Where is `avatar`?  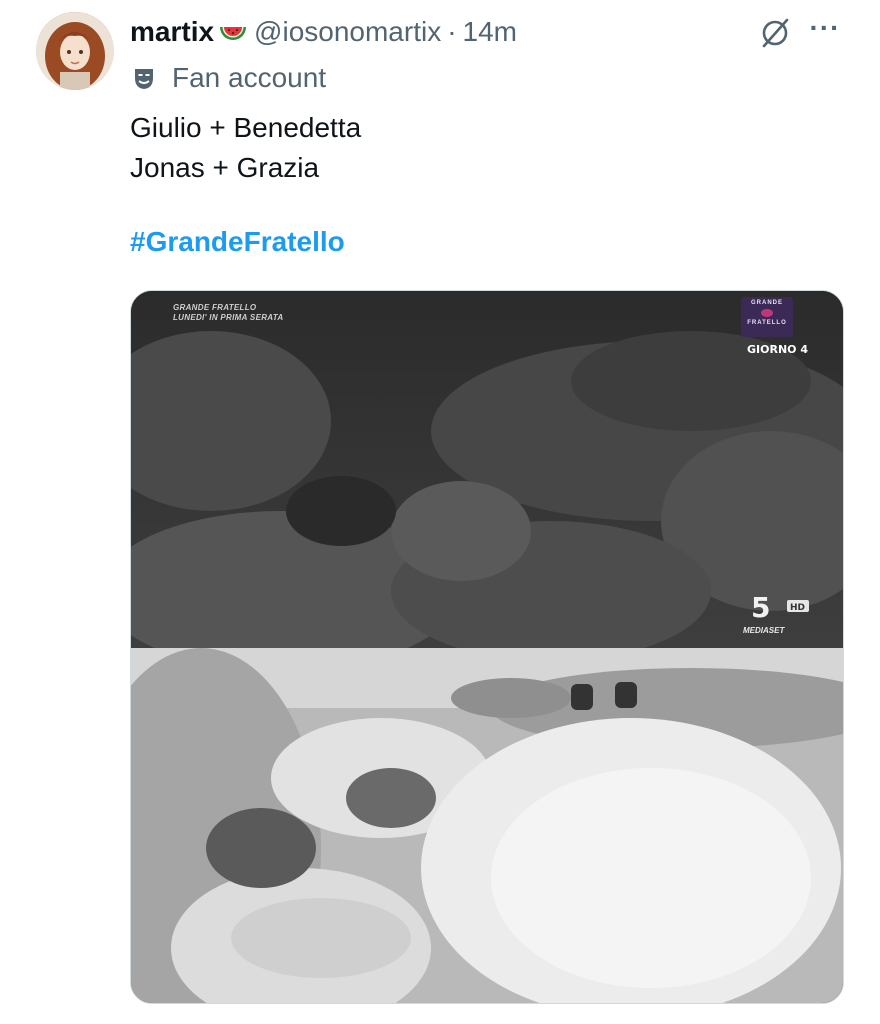
avatar is located at coordinates (75, 51).